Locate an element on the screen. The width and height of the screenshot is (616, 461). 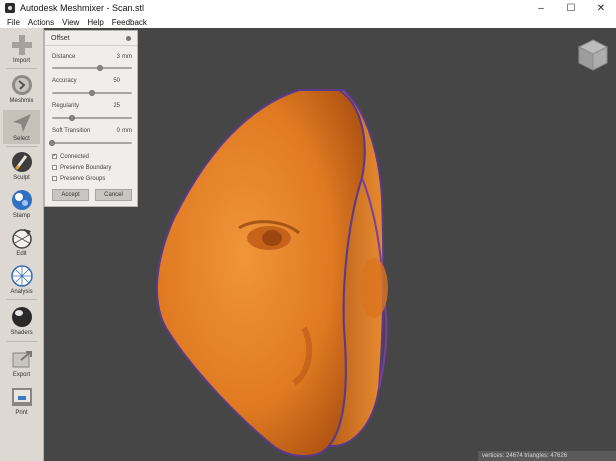
regularity-value: 25 is located at coordinates (113, 106).